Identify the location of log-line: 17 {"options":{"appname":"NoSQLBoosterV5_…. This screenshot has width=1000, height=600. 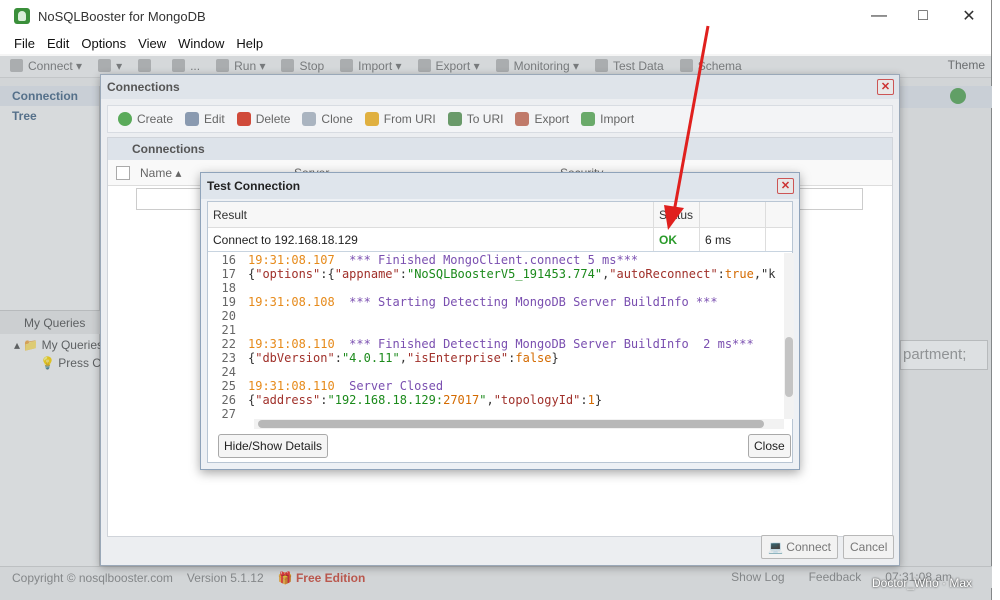
(496, 274).